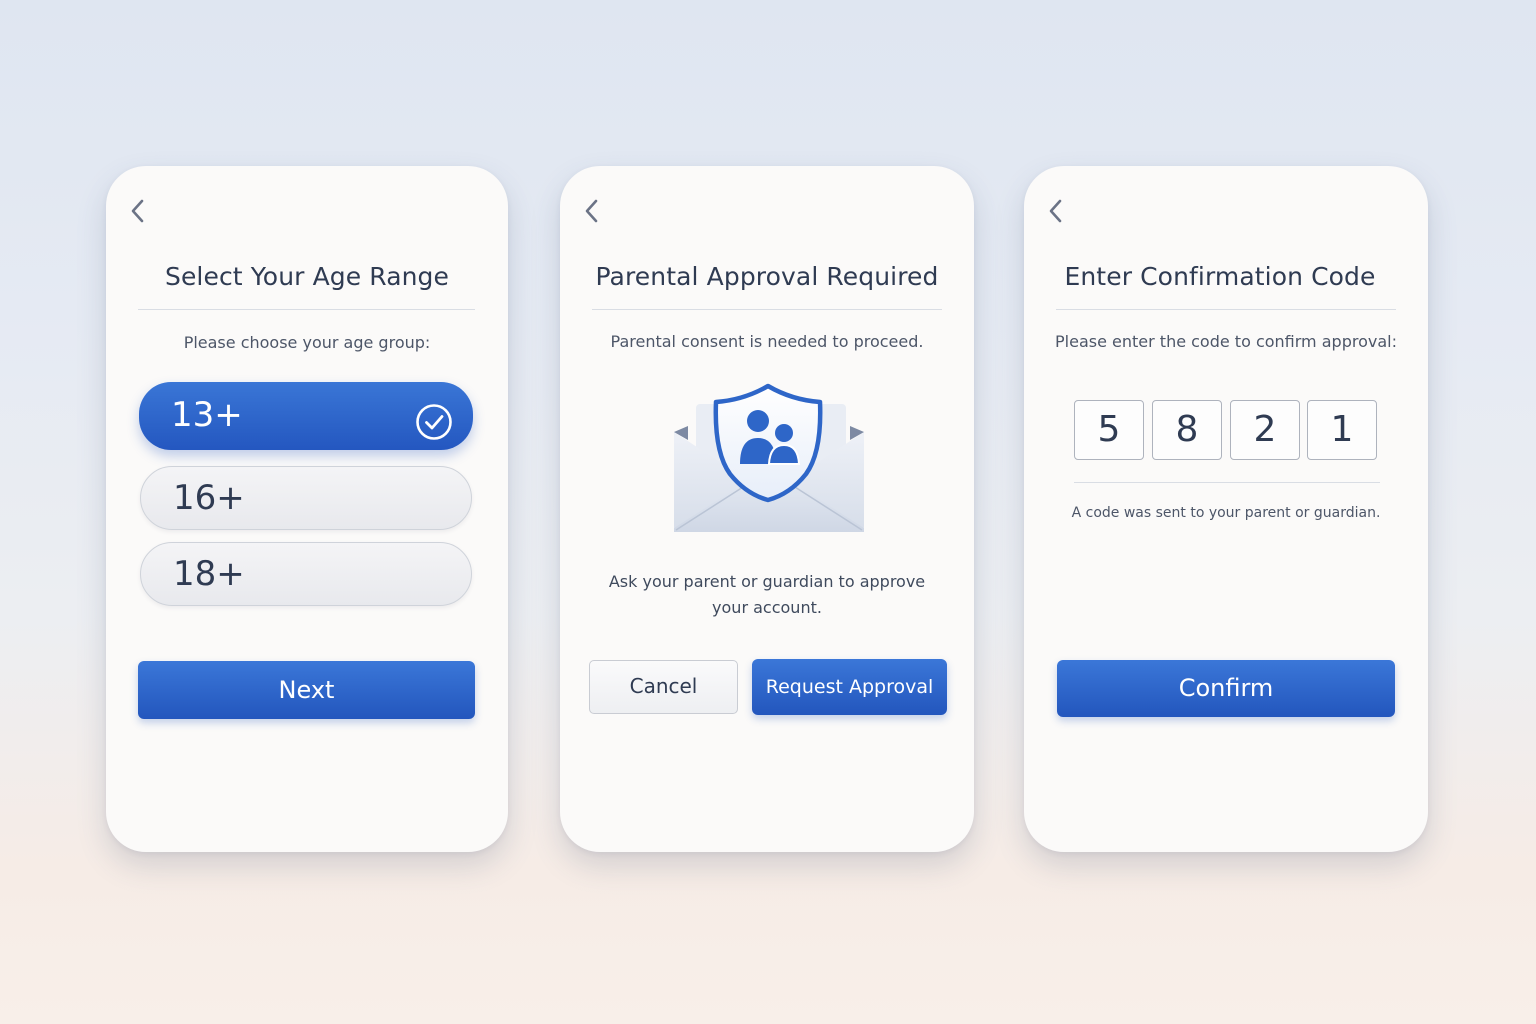 The width and height of the screenshot is (1536, 1024). I want to click on next-button: Next, so click(306, 690).